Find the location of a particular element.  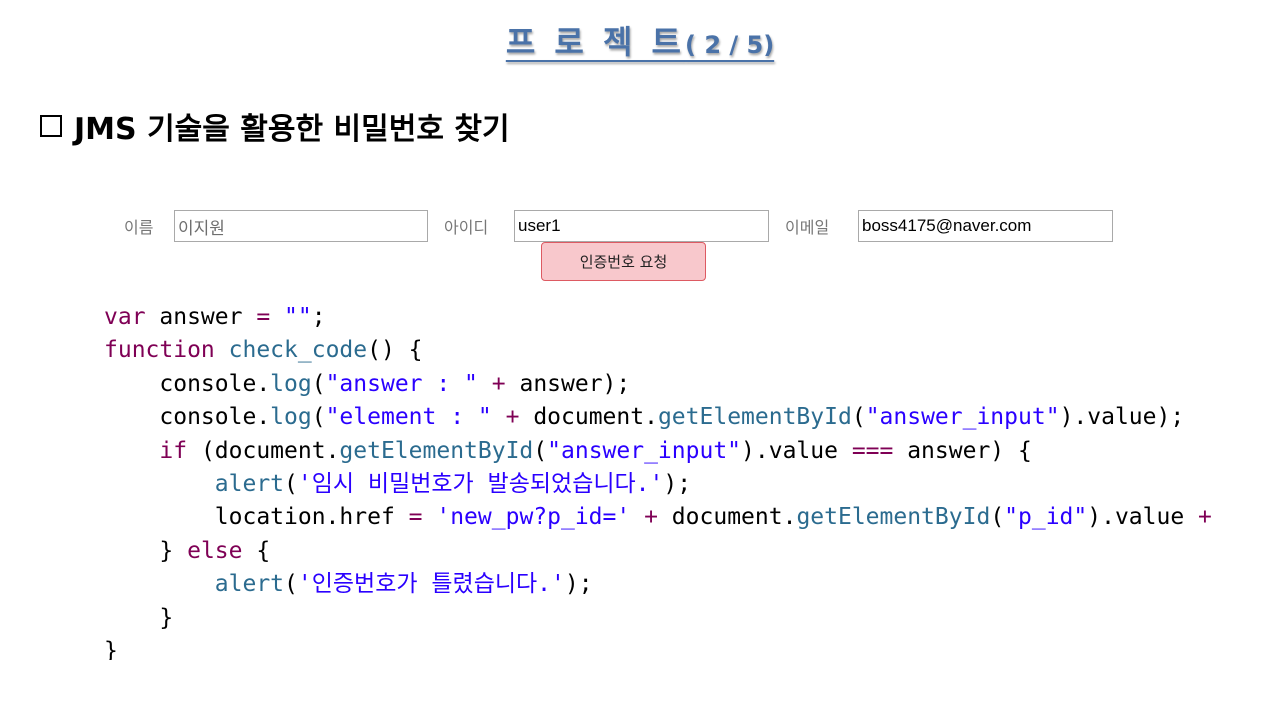

code-line: alert('임시 비밀번호가 발송되었습니다.'); is located at coordinates (397, 484).